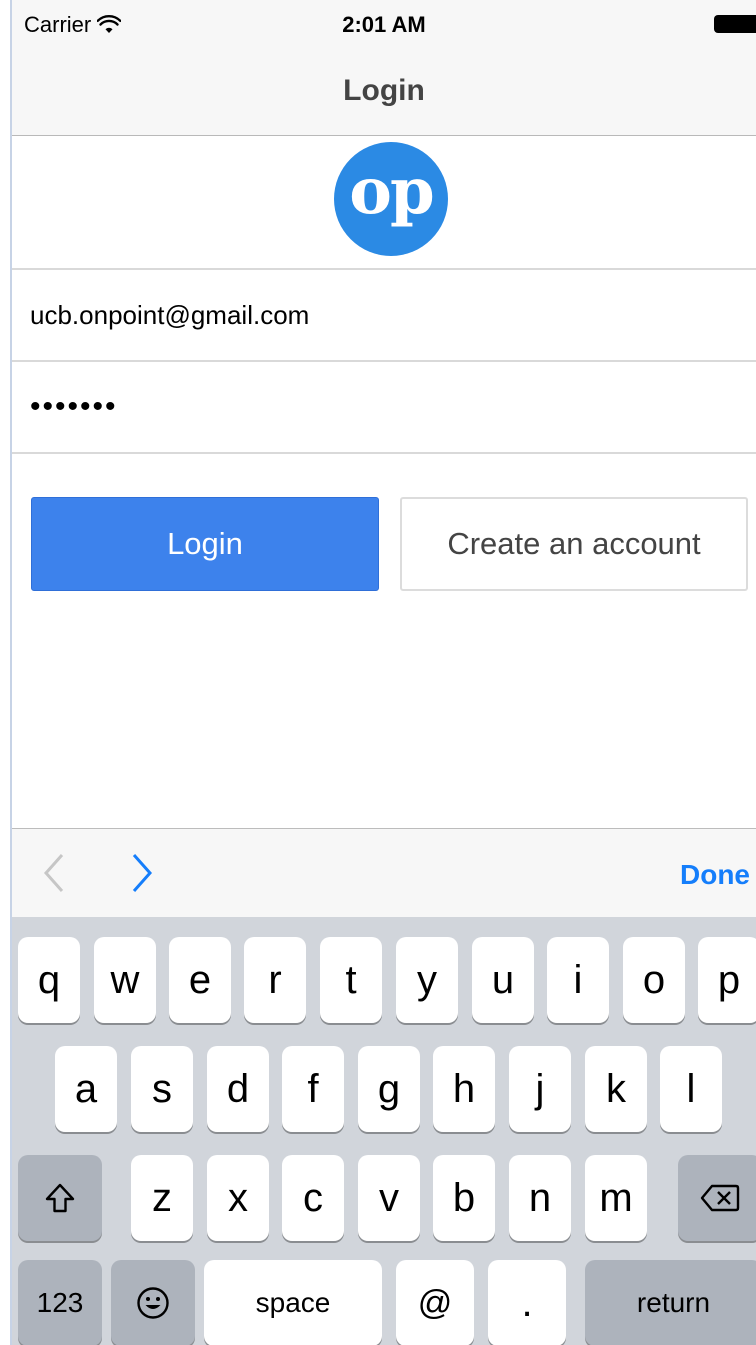 Image resolution: width=756 pixels, height=1345 pixels. What do you see at coordinates (654, 980) in the screenshot?
I see `key-o: o` at bounding box center [654, 980].